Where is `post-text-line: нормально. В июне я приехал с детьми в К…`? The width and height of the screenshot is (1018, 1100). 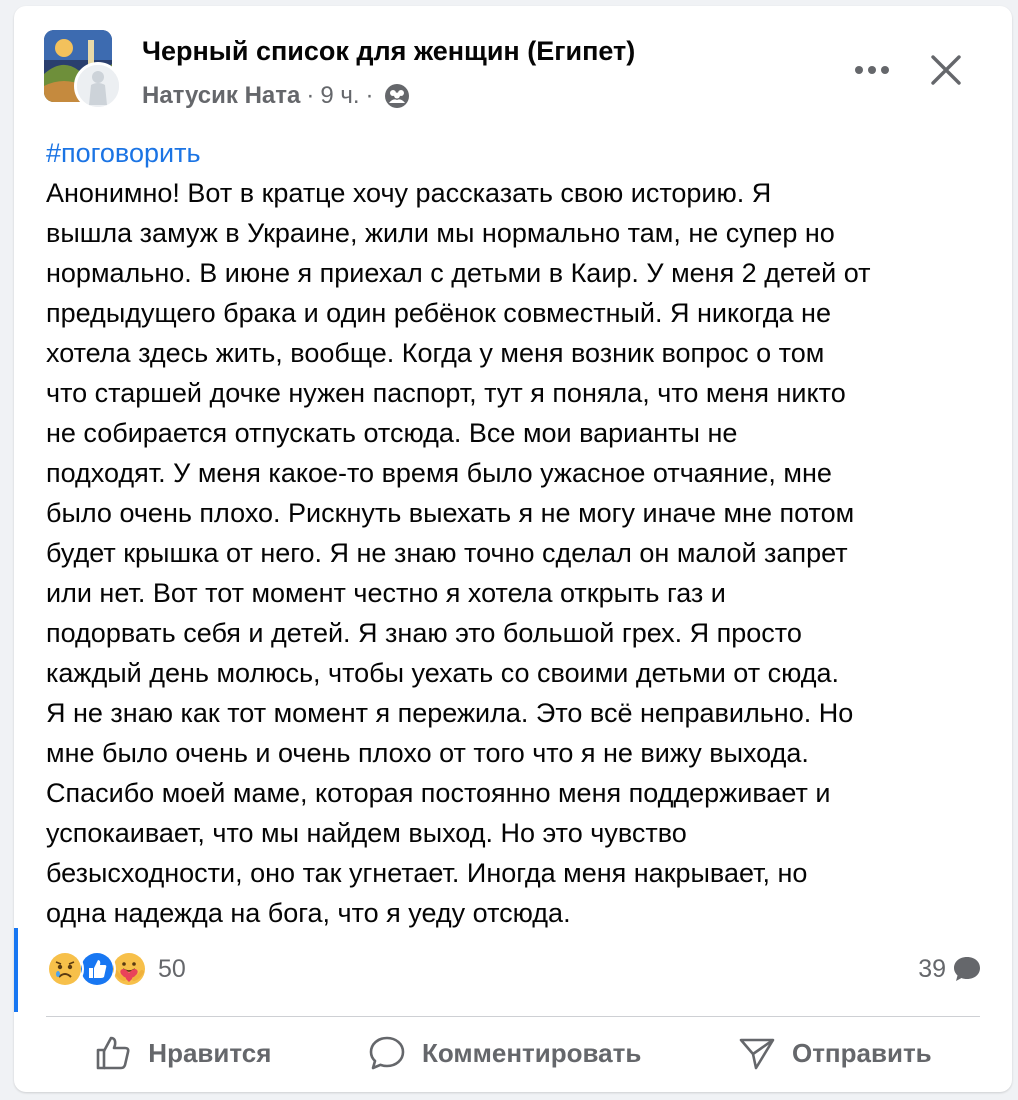
post-text-line: нормально. В июне я приехал с детьми в К… is located at coordinates (458, 273).